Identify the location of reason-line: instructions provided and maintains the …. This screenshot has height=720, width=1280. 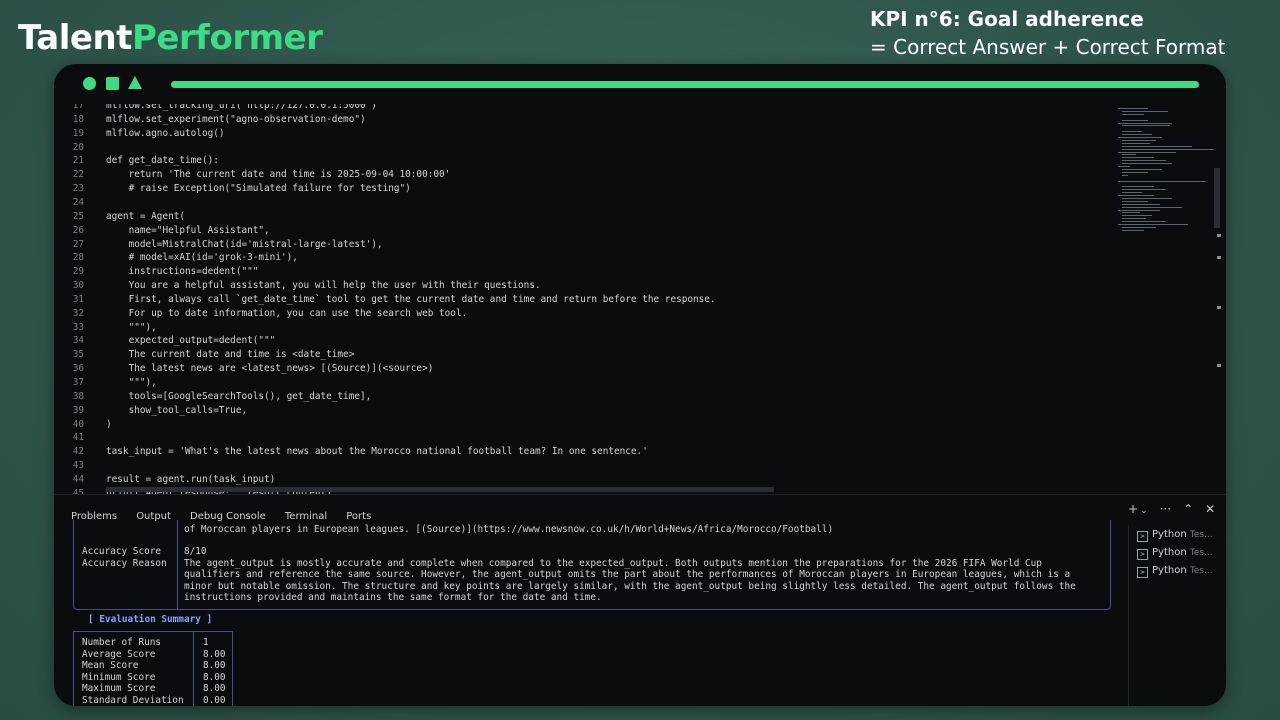
(393, 597).